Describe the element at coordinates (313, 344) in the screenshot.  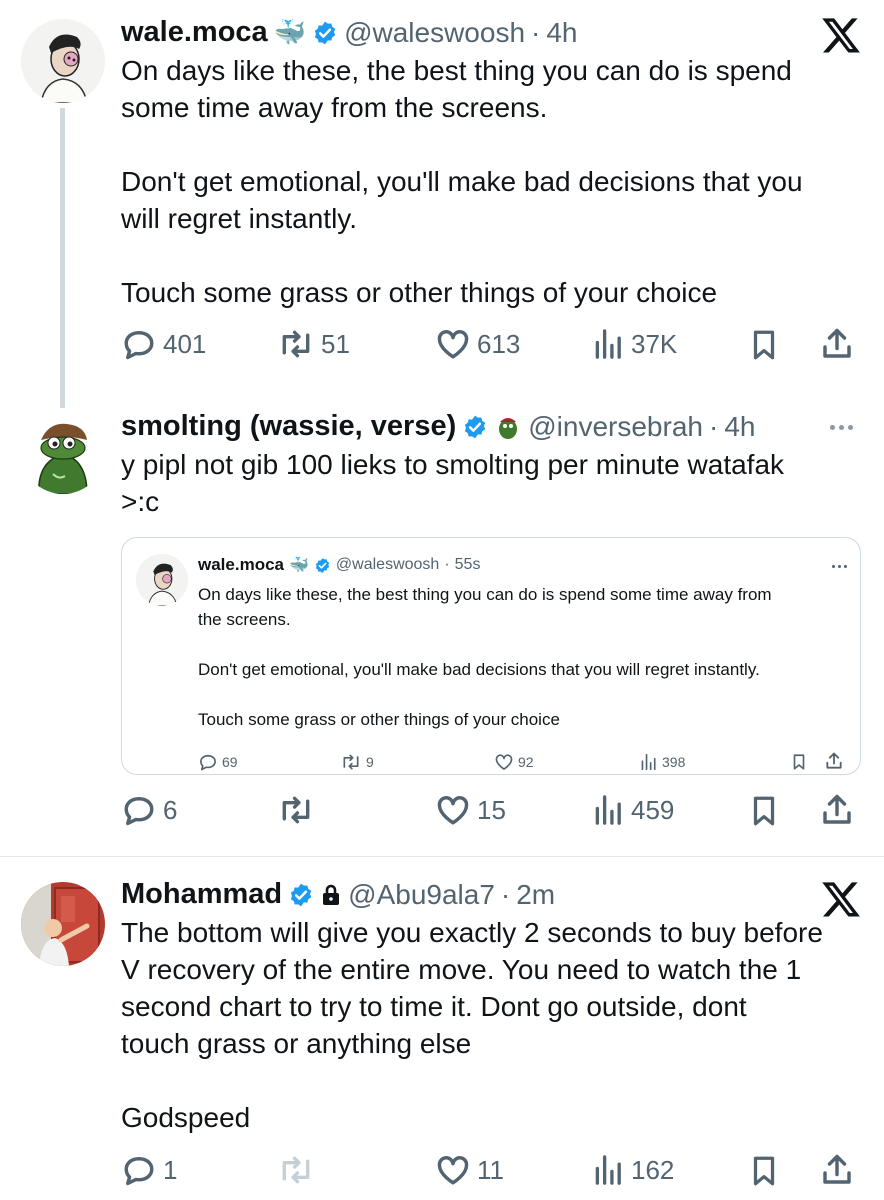
I see `repost-button: 51` at that location.